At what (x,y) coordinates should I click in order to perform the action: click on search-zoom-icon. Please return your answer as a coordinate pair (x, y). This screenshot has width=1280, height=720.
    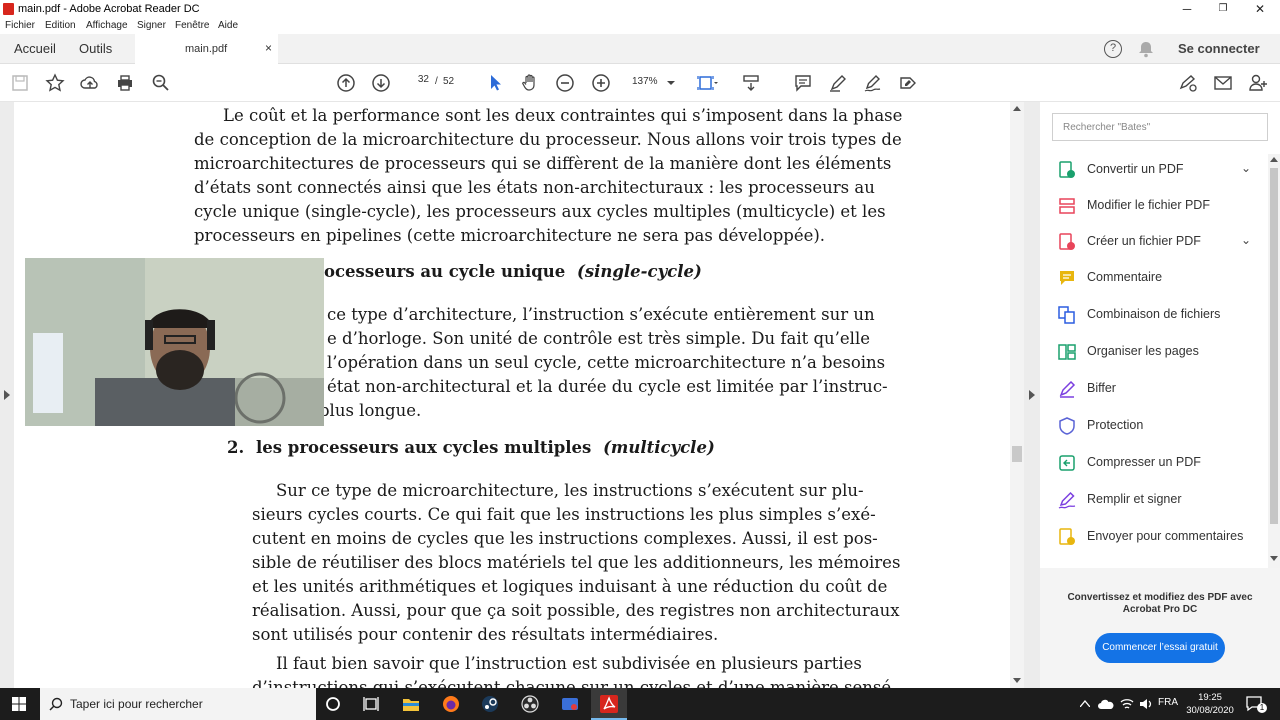
    Looking at the image, I should click on (161, 83).